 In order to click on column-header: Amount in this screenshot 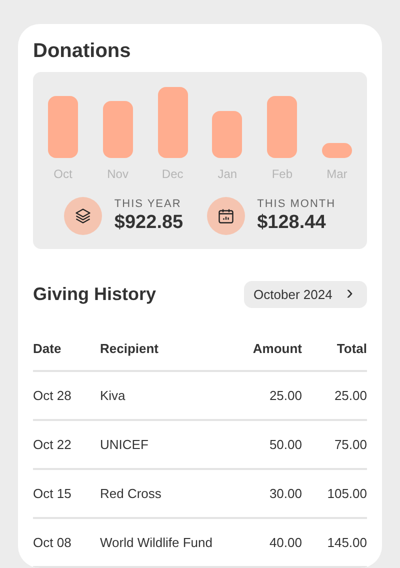, I will do `click(277, 349)`.